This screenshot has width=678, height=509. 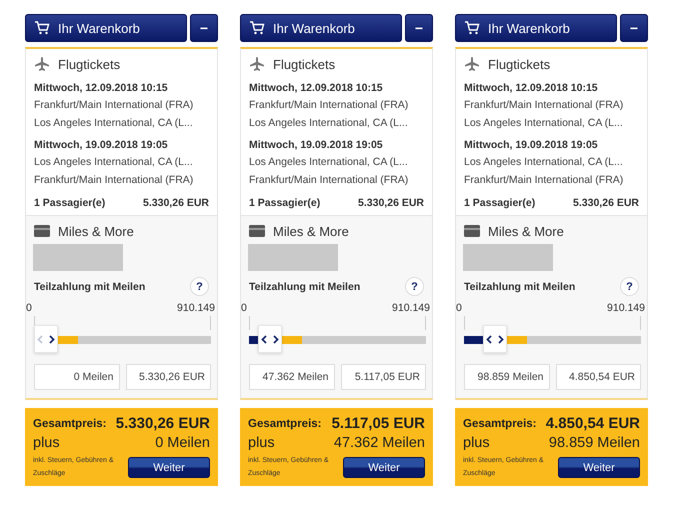 I want to click on miles-input: 47.362 Meilen, so click(x=291, y=377).